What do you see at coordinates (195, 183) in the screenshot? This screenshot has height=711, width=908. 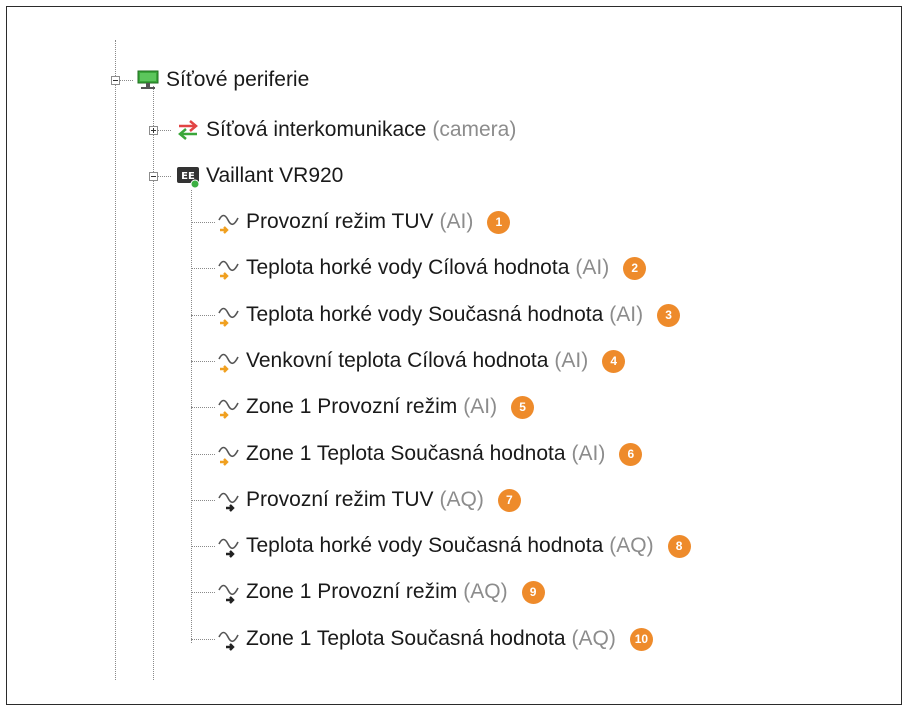 I see `status-dot` at bounding box center [195, 183].